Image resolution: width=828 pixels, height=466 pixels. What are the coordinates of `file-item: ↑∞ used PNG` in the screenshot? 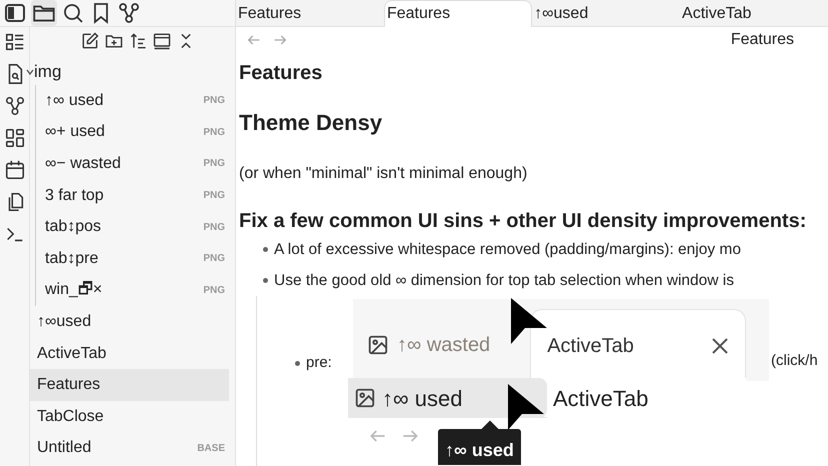 It's located at (132, 101).